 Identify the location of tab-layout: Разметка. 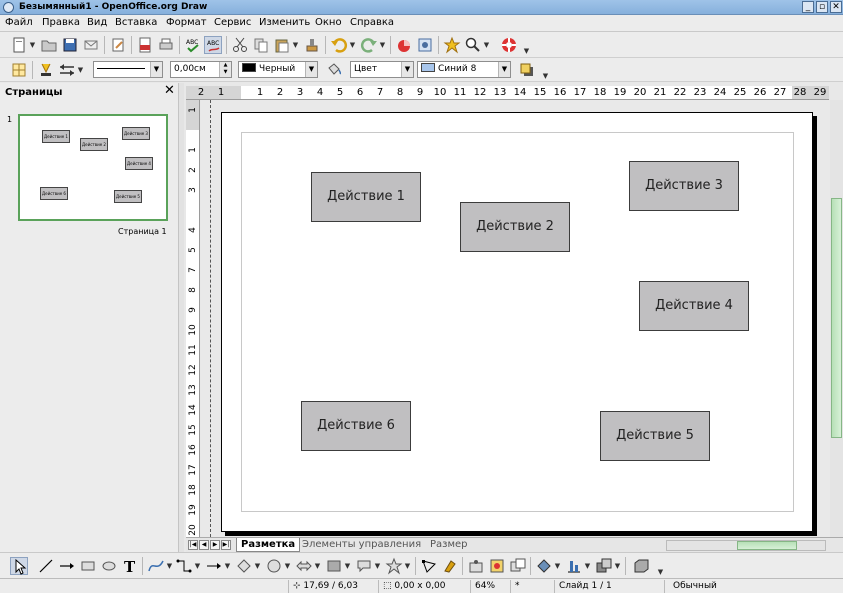
(268, 545).